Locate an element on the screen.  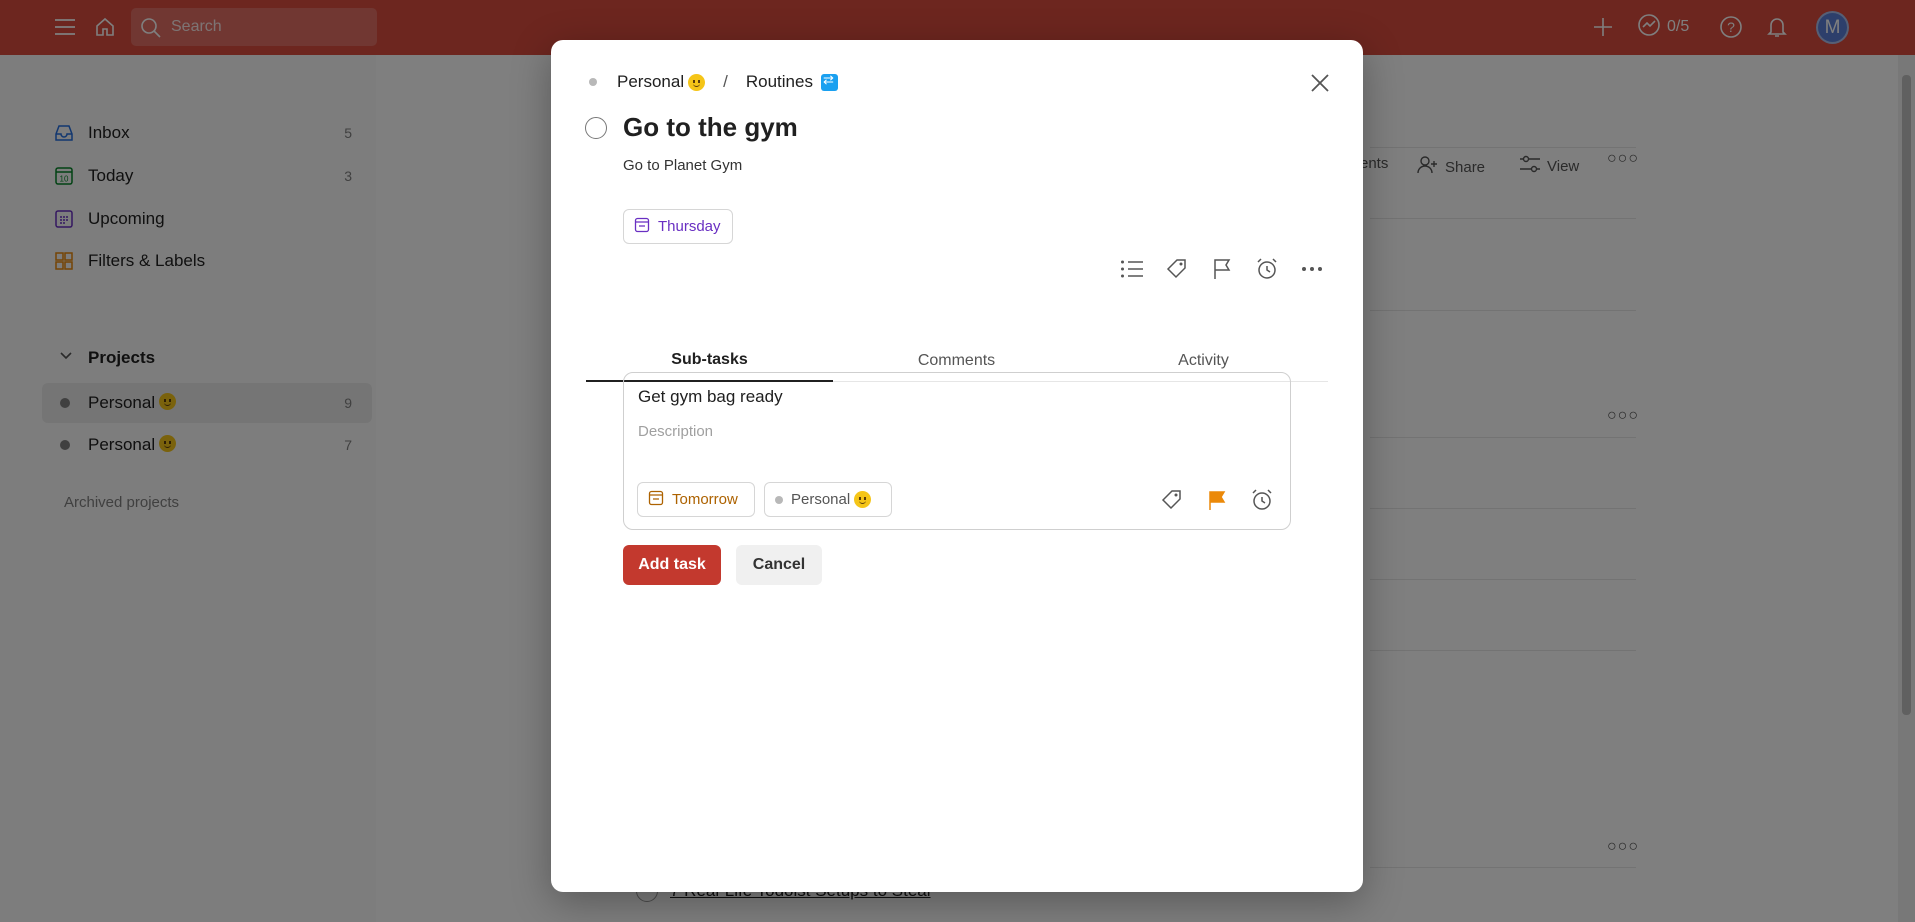
subtask-date-chip: Tomorrow is located at coordinates (696, 499).